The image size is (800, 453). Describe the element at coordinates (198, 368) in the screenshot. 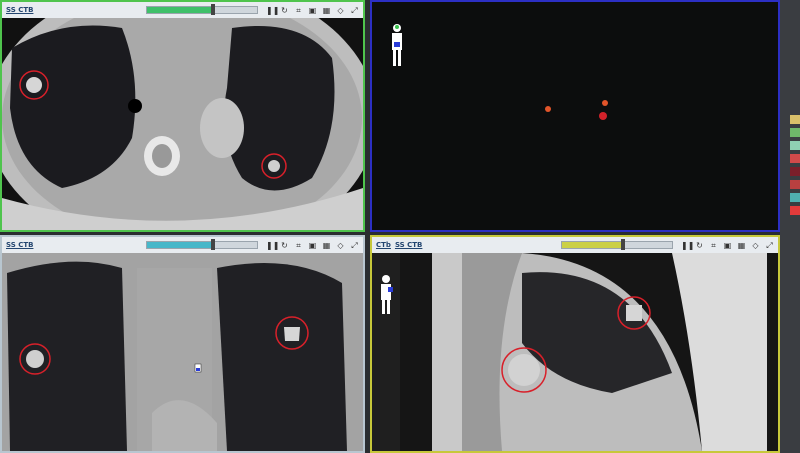

I see `hand-cursor-icon` at that location.